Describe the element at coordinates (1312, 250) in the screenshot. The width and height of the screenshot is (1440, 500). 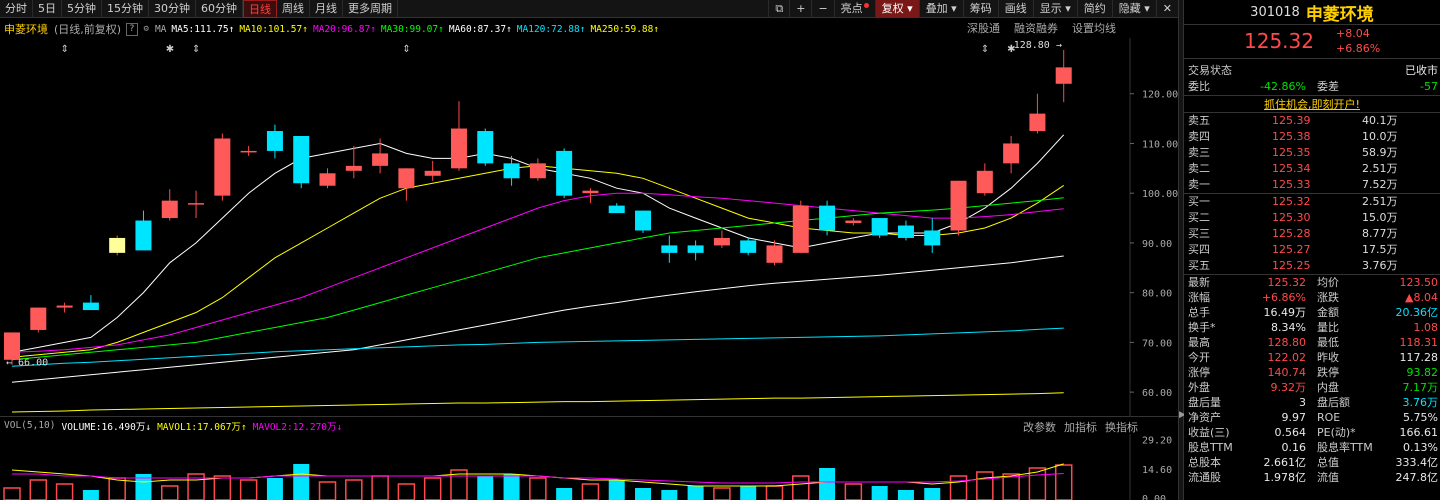
I see `bids-row: 买四 125.27 17.5万` at that location.